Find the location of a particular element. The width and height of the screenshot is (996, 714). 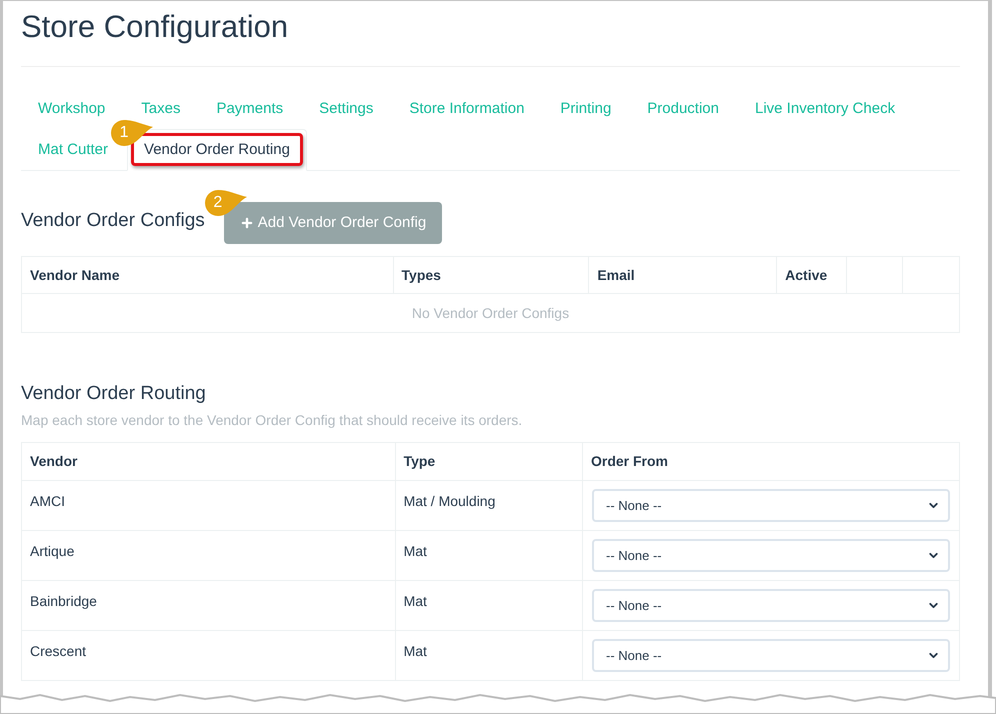

tab: Payments is located at coordinates (249, 109).